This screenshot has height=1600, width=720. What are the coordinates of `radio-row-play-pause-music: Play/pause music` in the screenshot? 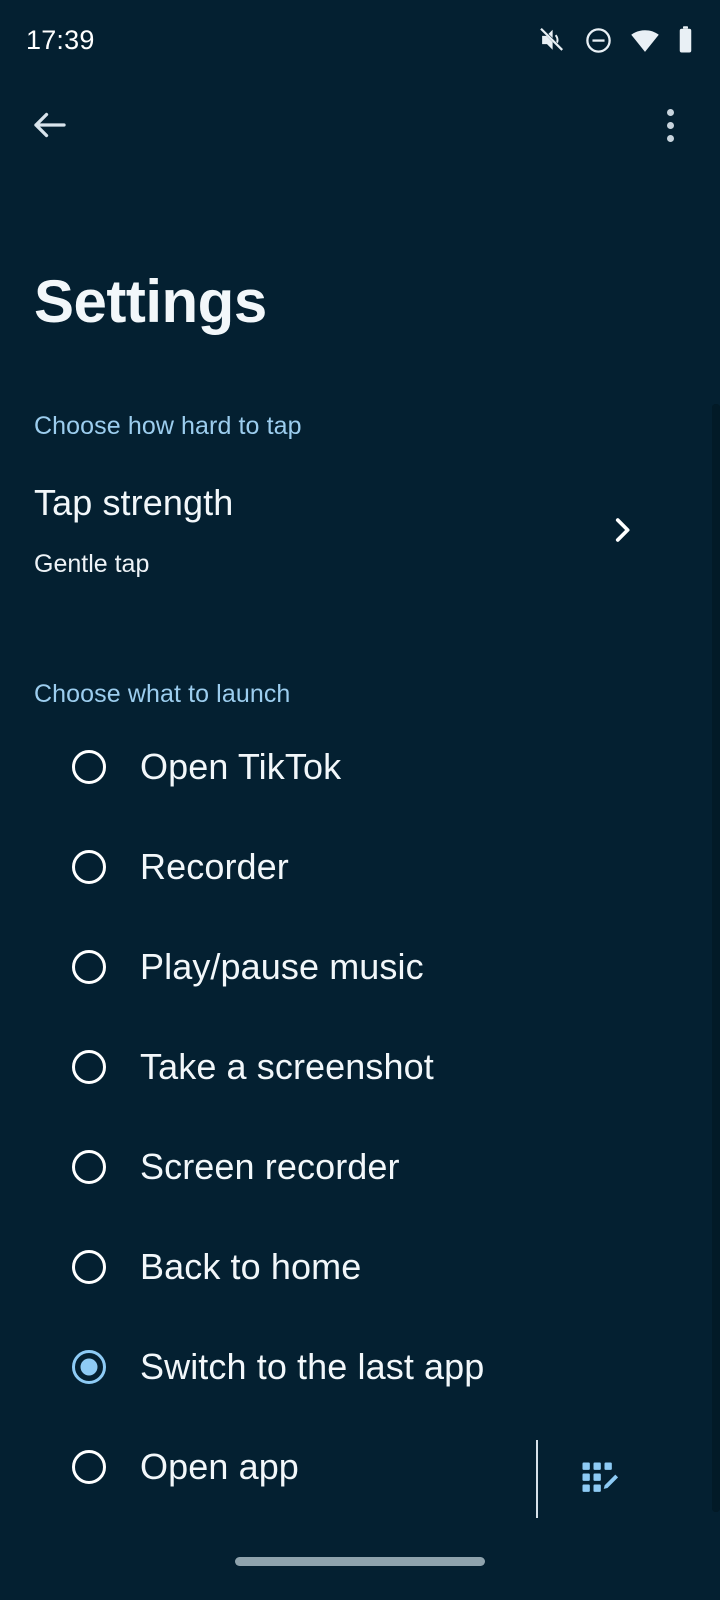 It's located at (330, 967).